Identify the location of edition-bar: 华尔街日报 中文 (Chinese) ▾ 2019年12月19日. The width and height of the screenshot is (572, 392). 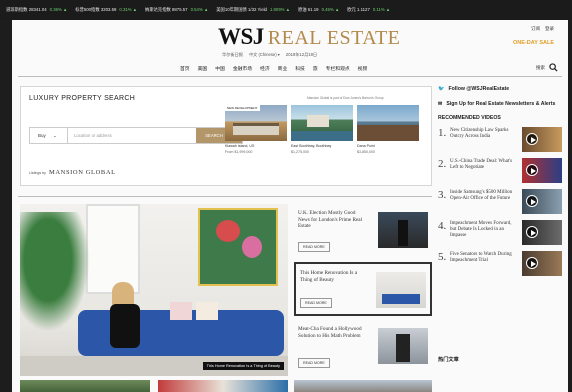
(269, 55).